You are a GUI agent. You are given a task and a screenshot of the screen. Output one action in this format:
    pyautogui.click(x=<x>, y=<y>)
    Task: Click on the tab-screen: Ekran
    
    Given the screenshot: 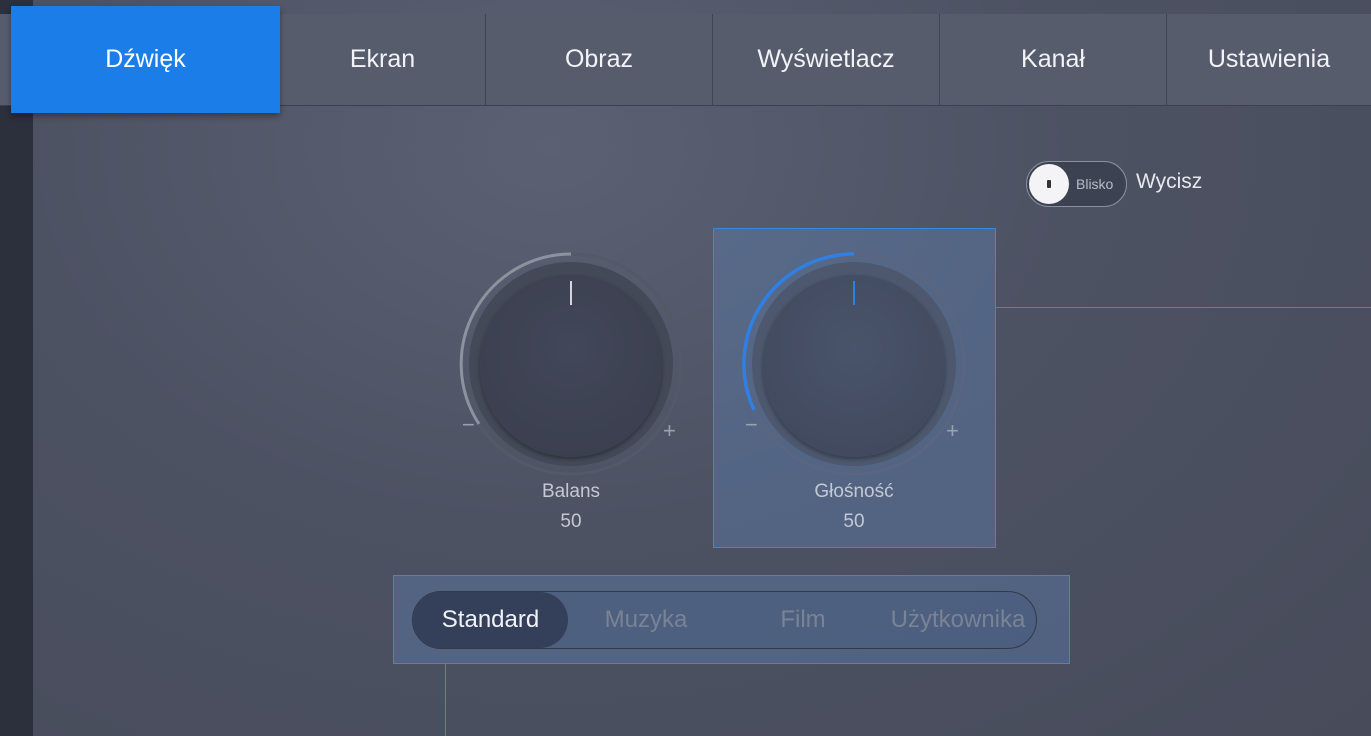 What is the action you would take?
    pyautogui.click(x=383, y=59)
    